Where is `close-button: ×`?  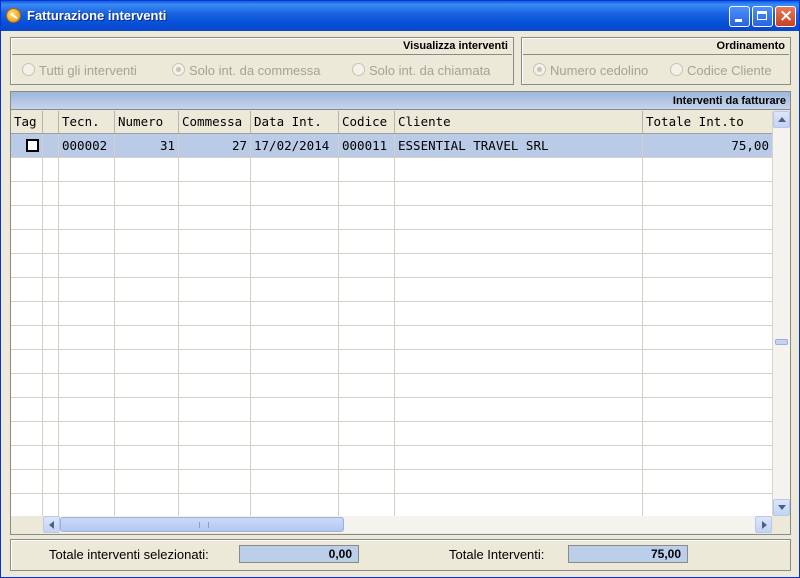 close-button: × is located at coordinates (785, 16).